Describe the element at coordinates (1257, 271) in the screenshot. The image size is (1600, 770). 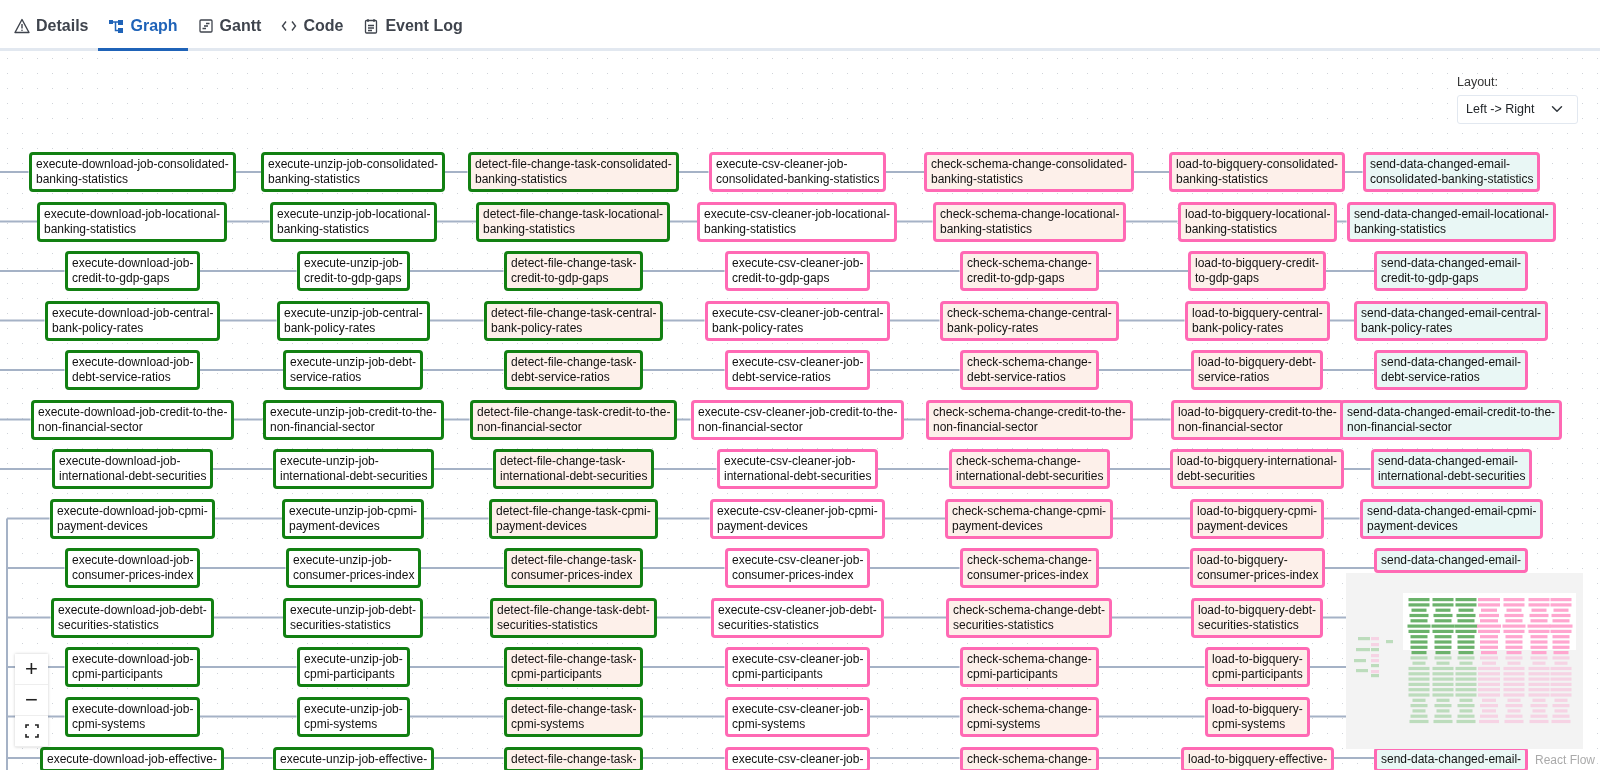
I see `task-node: load-to-bigquery-credit- to-gdp-gaps` at that location.